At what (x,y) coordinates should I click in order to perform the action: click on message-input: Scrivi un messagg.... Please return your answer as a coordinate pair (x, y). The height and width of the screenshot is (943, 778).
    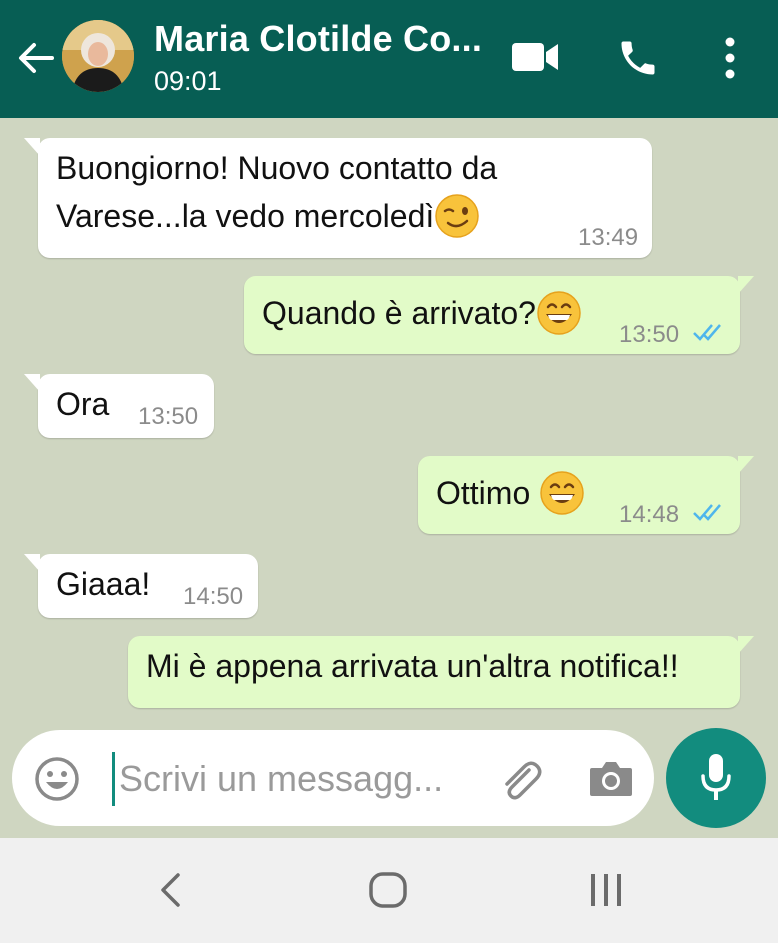
    Looking at the image, I should click on (281, 779).